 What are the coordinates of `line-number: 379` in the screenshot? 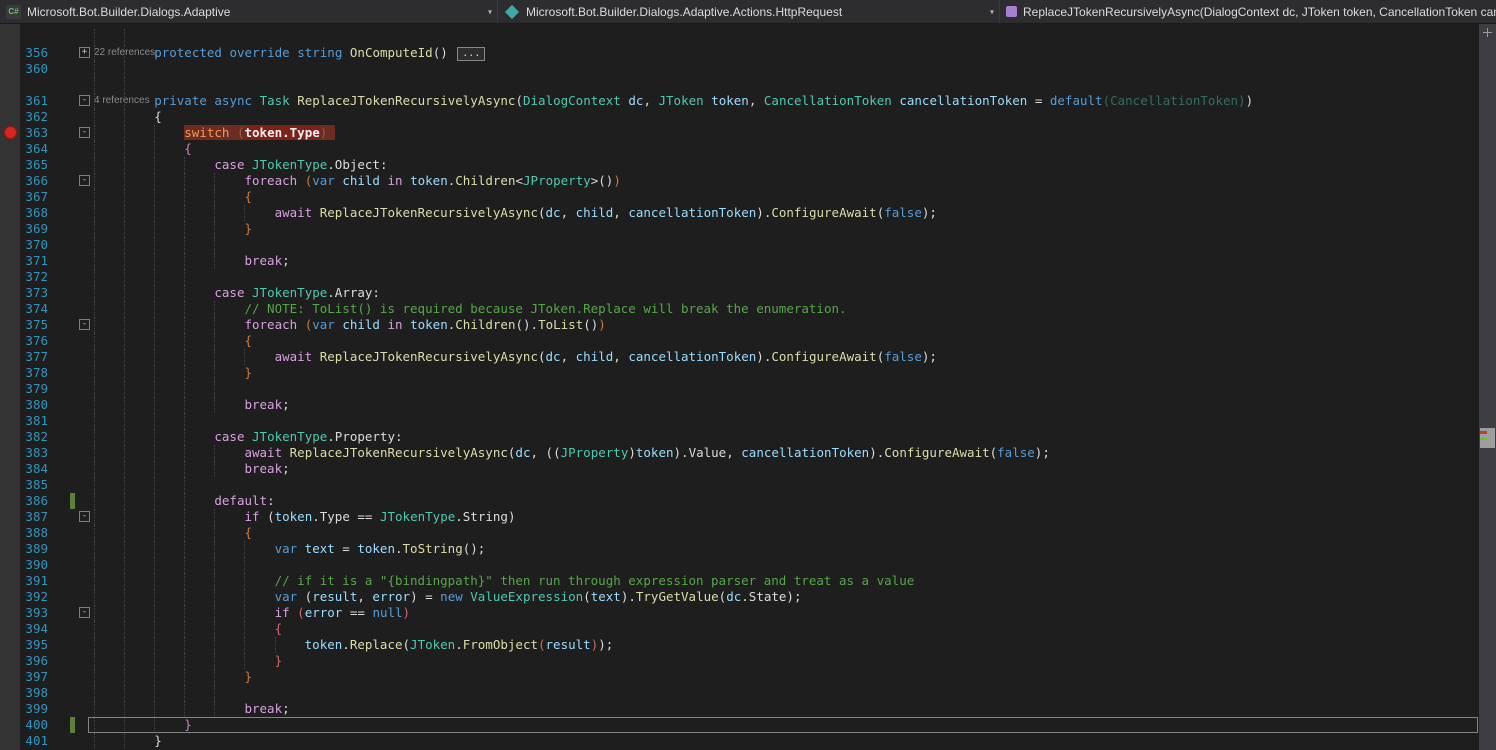 It's located at (34, 389).